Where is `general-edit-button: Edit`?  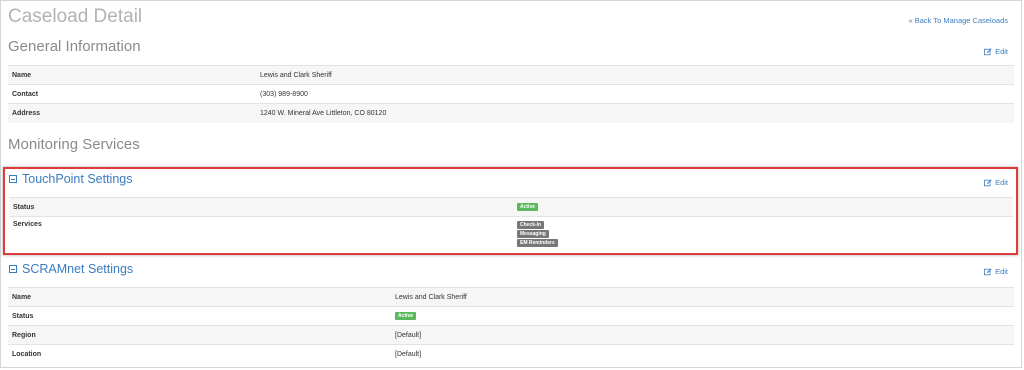
general-edit-button: Edit is located at coordinates (996, 51).